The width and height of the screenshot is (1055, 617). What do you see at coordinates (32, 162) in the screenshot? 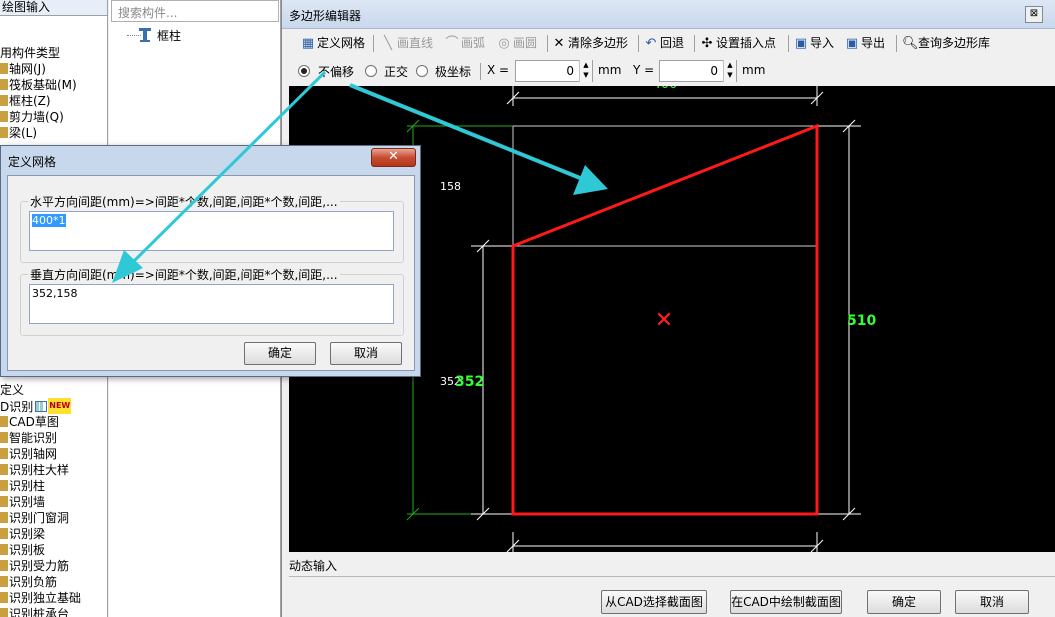
I see `dialog-title: 定义网格` at bounding box center [32, 162].